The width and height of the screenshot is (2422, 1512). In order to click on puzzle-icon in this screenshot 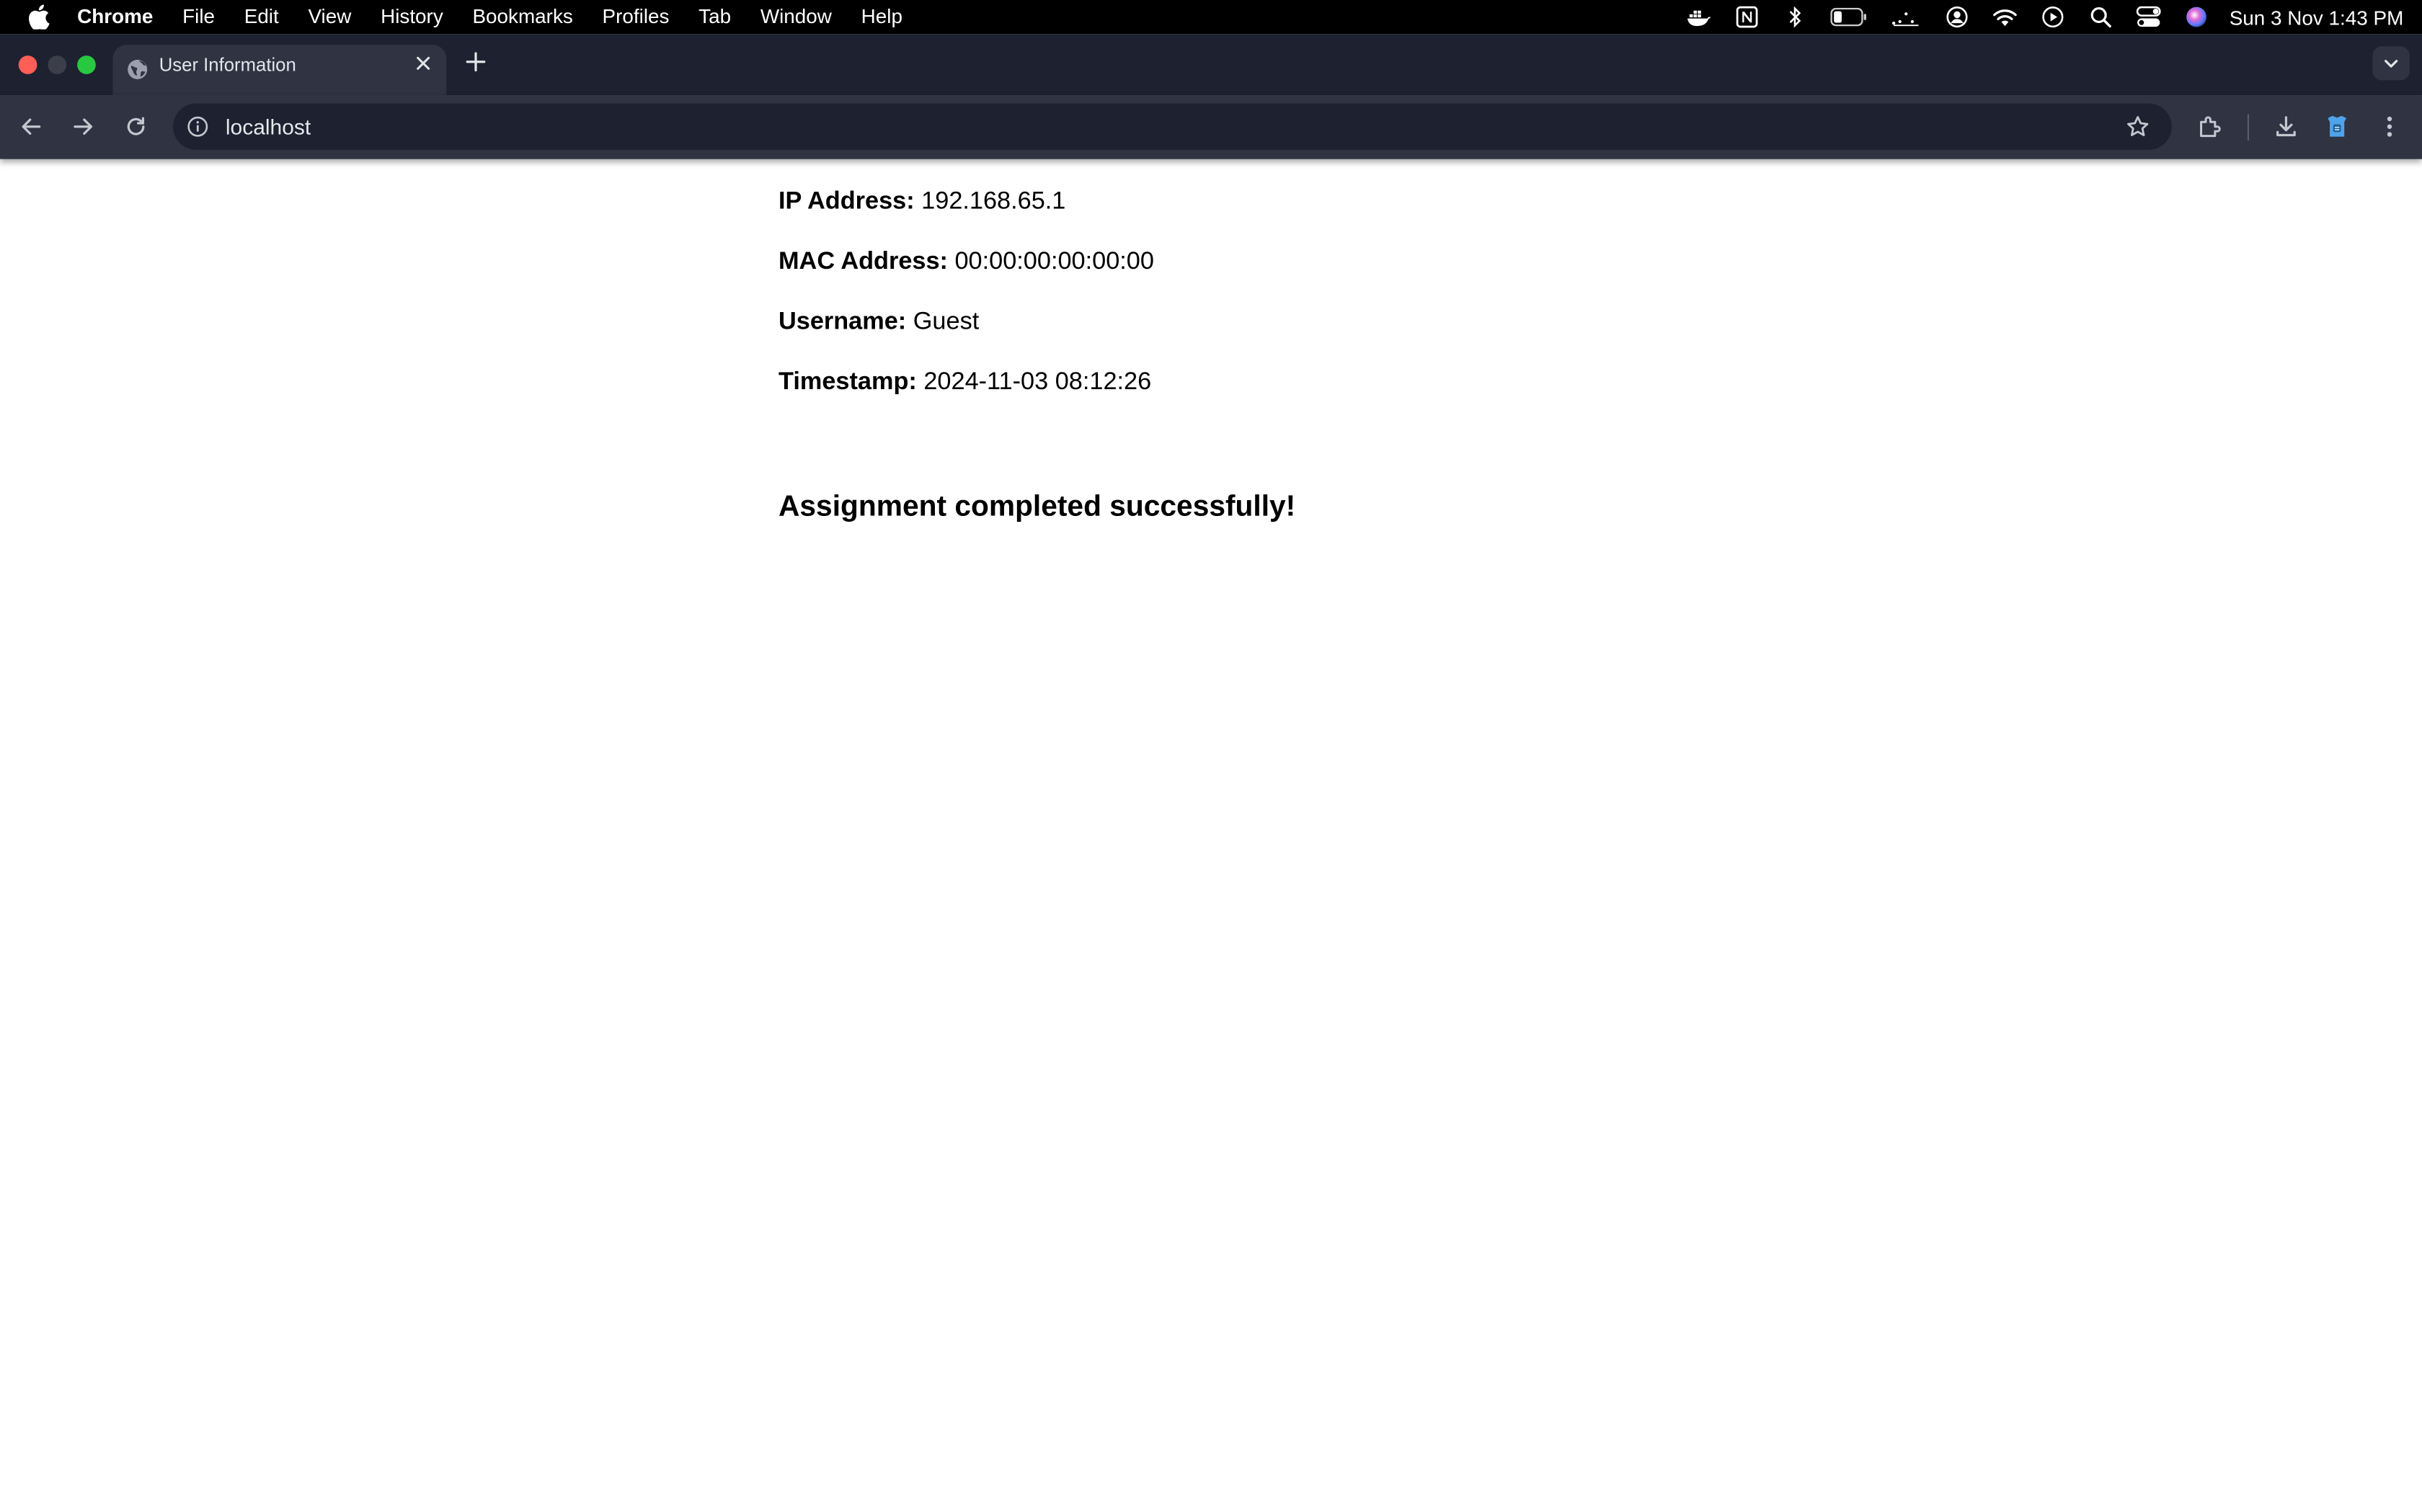, I will do `click(2209, 126)`.